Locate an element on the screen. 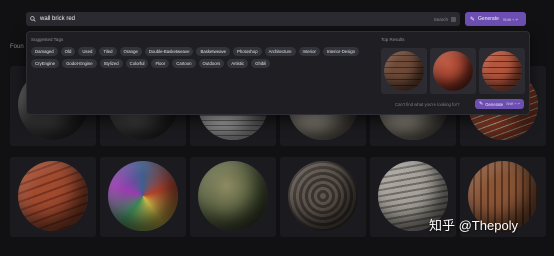 The height and width of the screenshot is (256, 554). tag-chip: Used is located at coordinates (87, 51).